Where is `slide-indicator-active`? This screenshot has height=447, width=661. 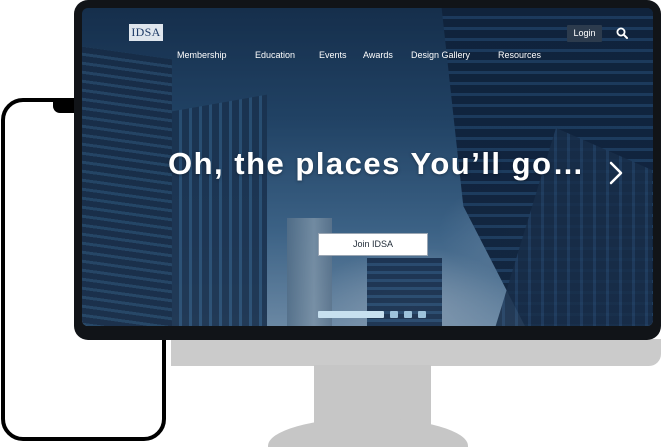
slide-indicator-active is located at coordinates (351, 314).